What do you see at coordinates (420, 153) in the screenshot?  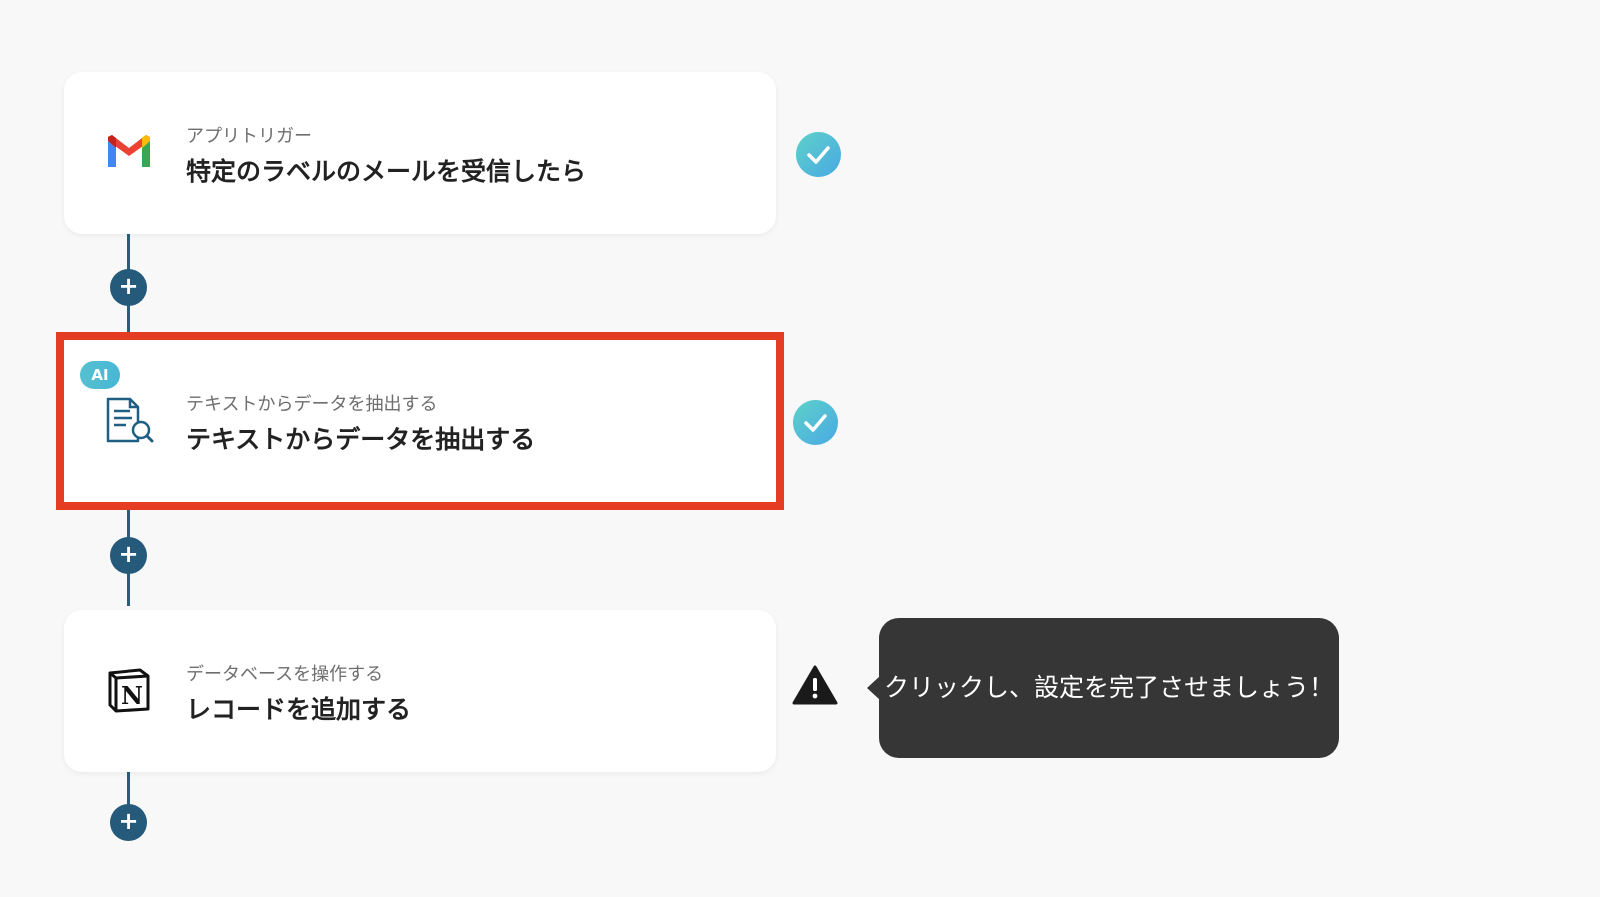 I see `step-card-gmail-trigger: アプリトリガー 特定のラベルのメールを受信したら` at bounding box center [420, 153].